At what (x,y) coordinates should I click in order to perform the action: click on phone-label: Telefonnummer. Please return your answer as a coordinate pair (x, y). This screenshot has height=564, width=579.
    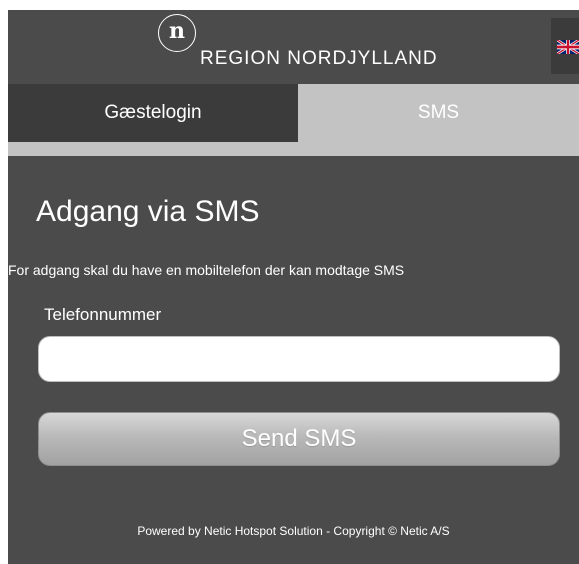
    Looking at the image, I should click on (103, 314).